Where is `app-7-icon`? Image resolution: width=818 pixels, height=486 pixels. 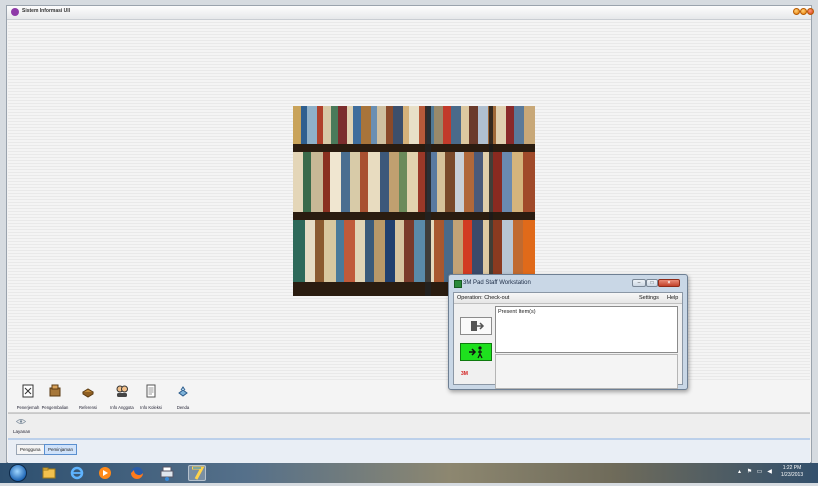 app-7-icon is located at coordinates (198, 473).